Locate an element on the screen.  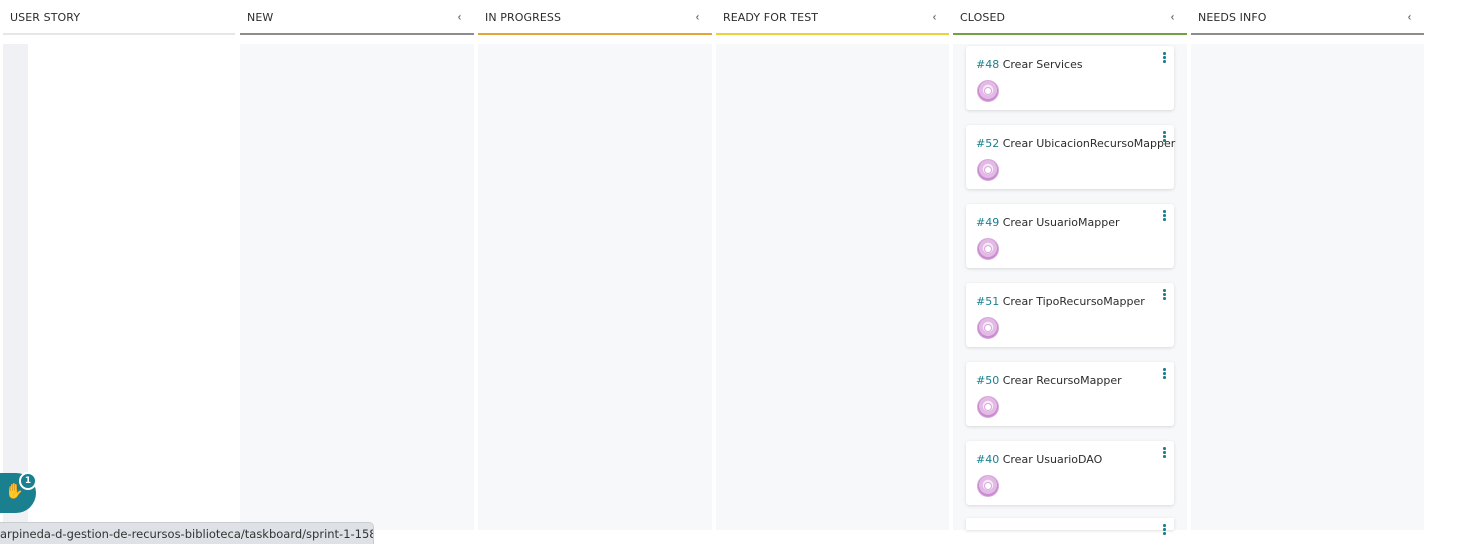
task-card: #51 Crear TipoRecursoMapper is located at coordinates (1070, 315).